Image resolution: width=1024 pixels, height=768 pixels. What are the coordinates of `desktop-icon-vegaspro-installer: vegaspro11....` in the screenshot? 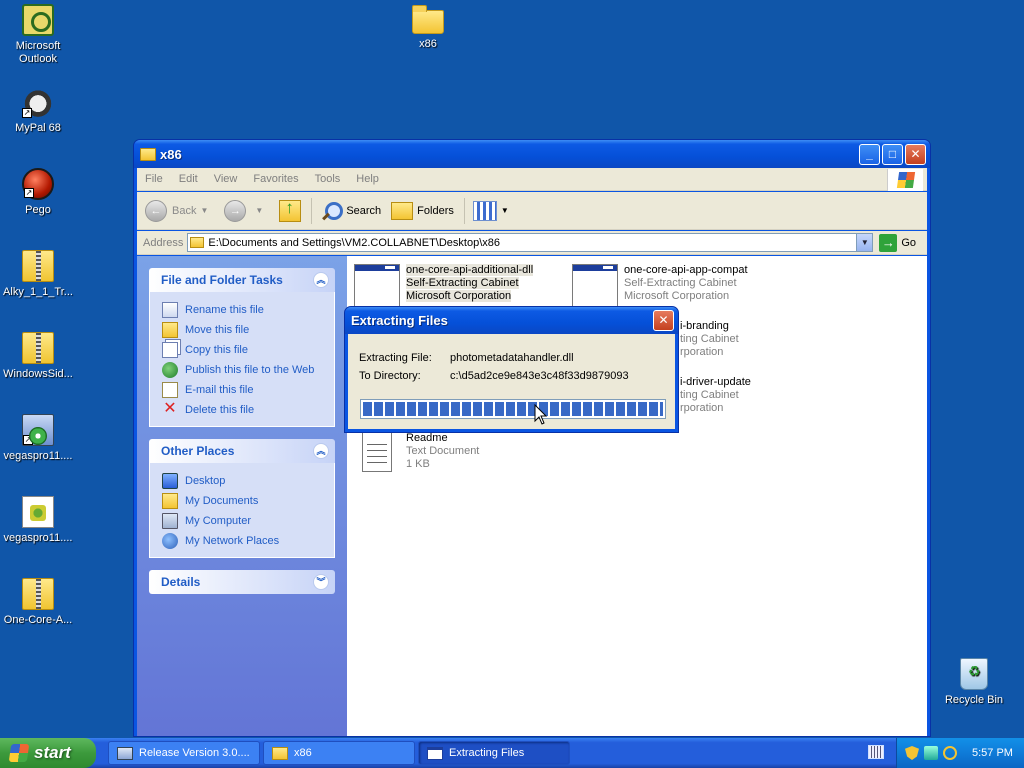 It's located at (39, 520).